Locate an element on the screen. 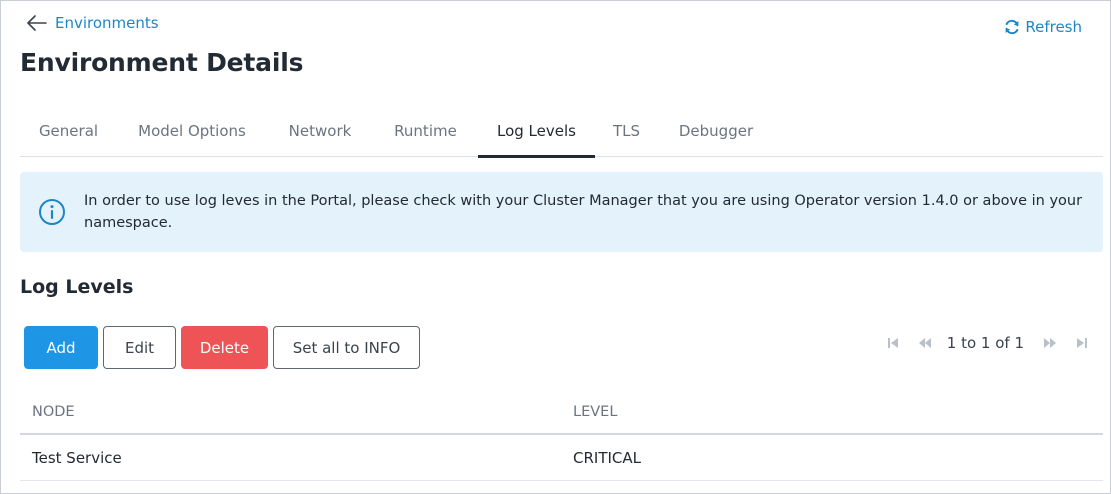  back-to-environments-link: Environments is located at coordinates (93, 23).